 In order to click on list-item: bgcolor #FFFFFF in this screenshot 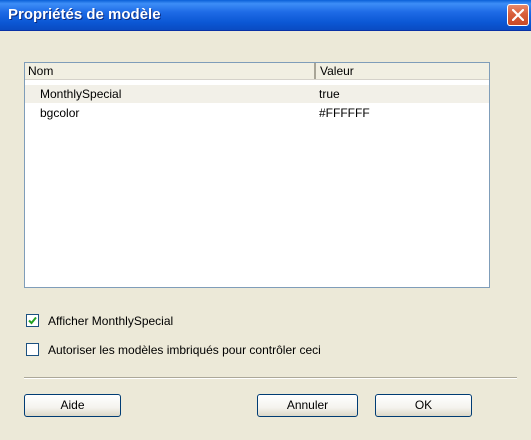, I will do `click(257, 113)`.